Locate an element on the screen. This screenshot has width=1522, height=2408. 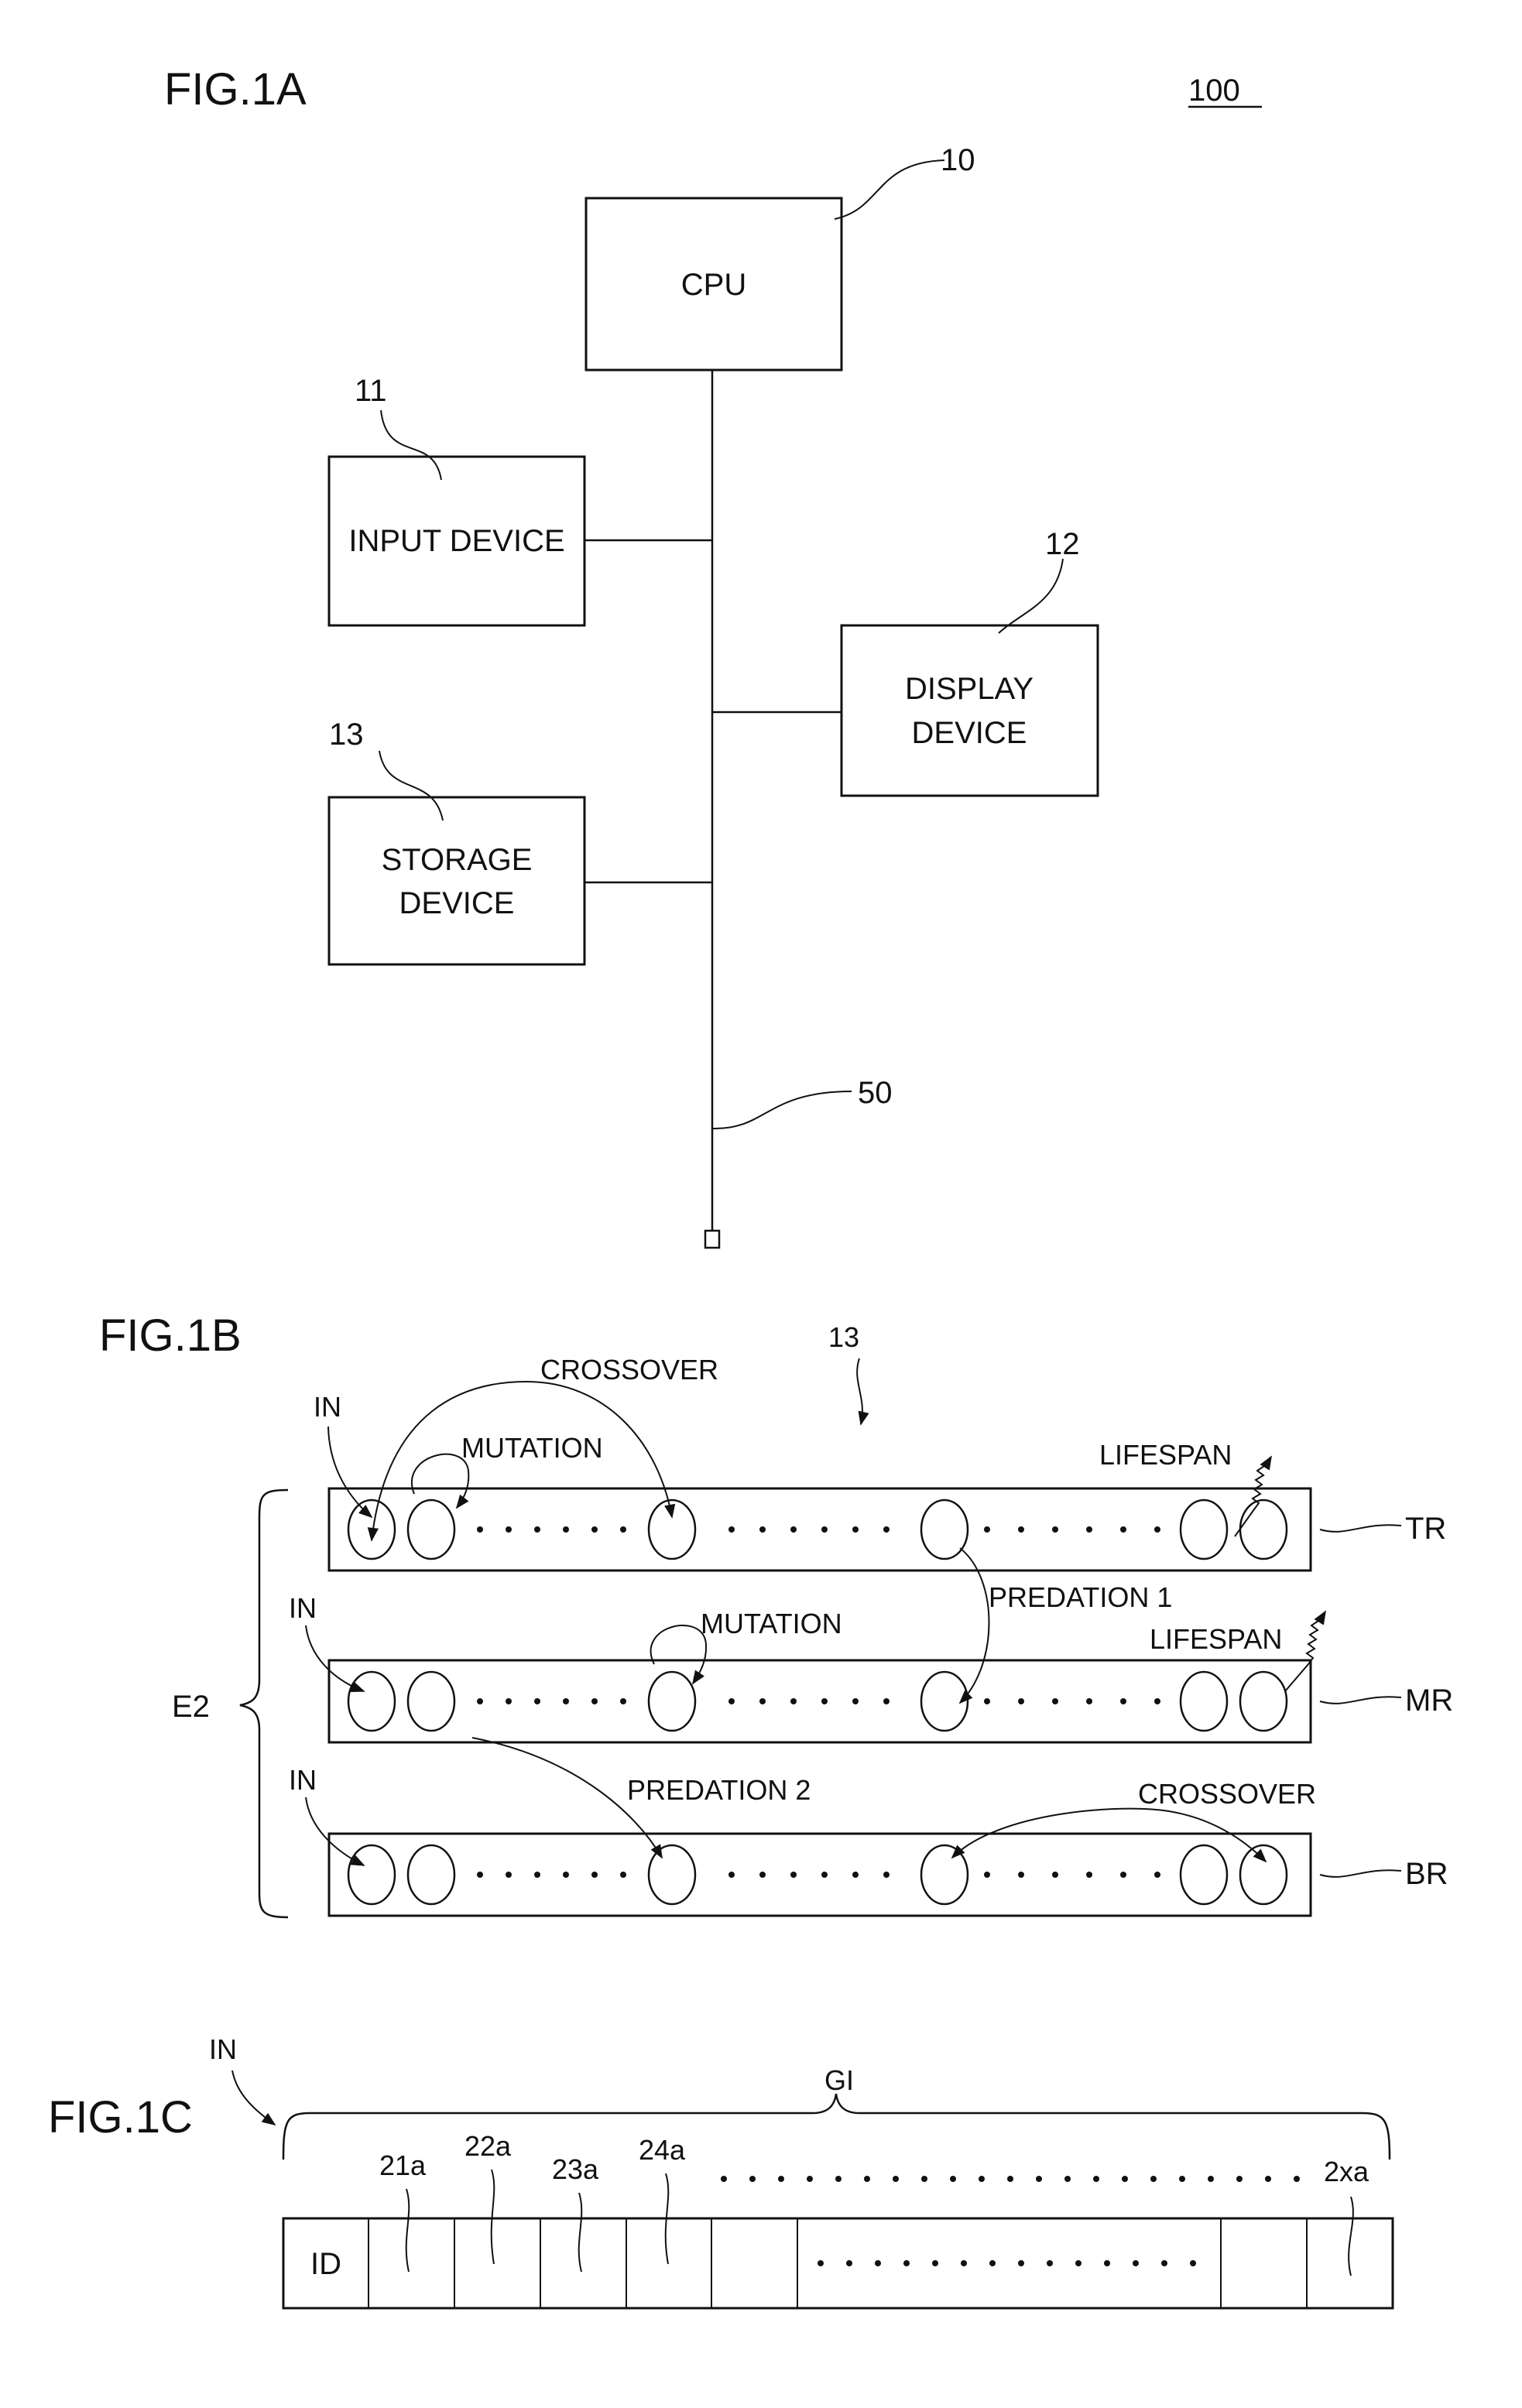
fig-1c-title: FIG.1C is located at coordinates (121, 2117).